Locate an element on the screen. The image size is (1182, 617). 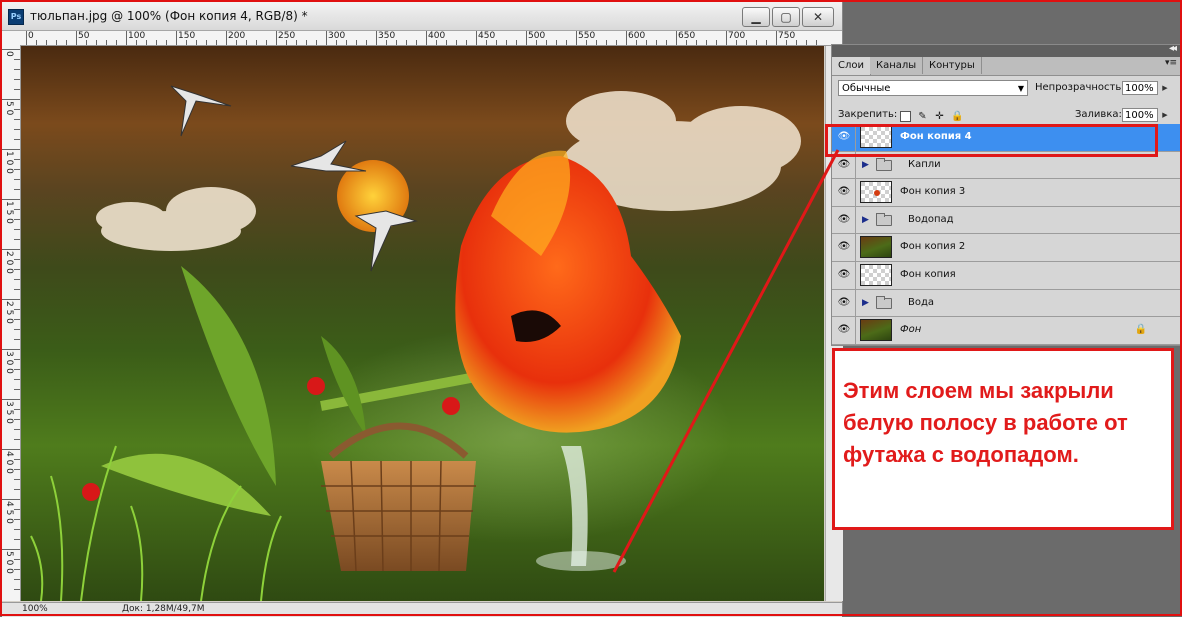
restore-button: ▢ is located at coordinates (786, 17).